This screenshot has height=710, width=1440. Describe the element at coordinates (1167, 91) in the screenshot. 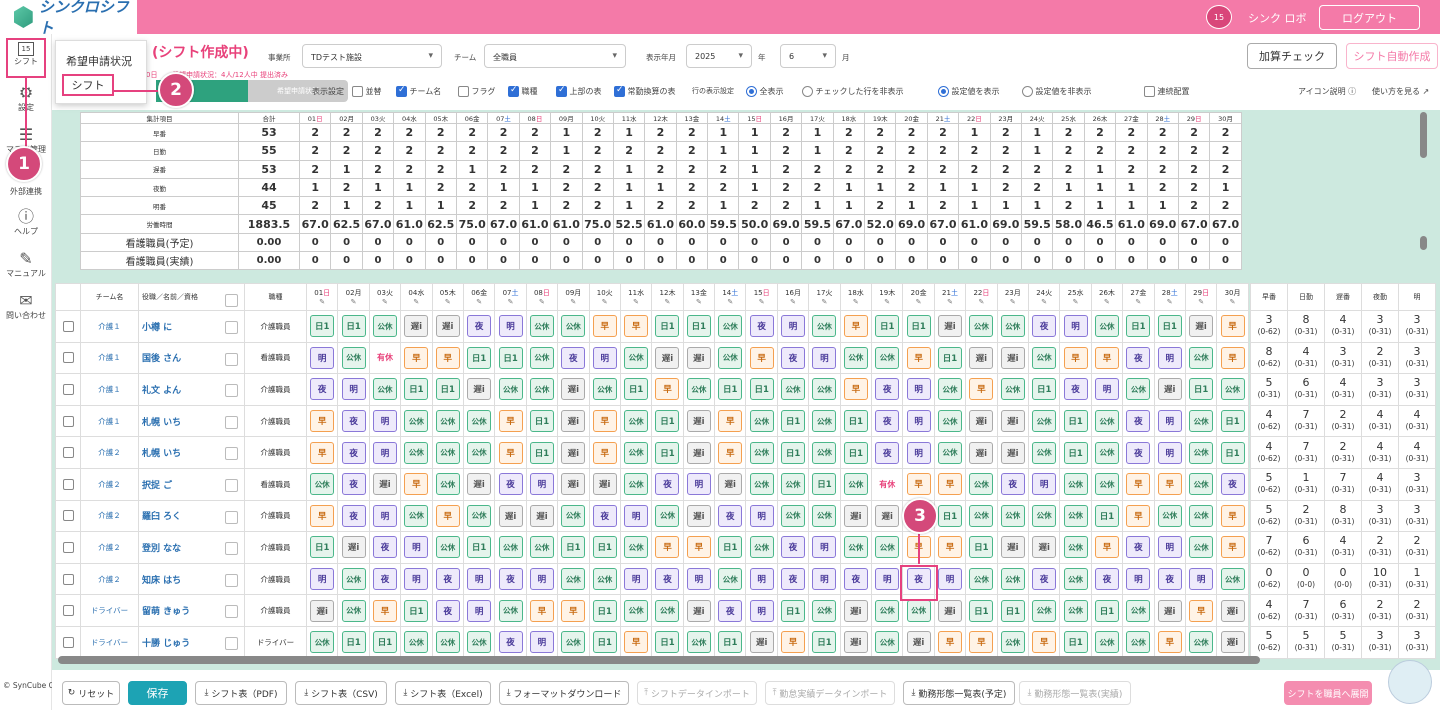

I see `check-consecutive: 連続配置` at that location.